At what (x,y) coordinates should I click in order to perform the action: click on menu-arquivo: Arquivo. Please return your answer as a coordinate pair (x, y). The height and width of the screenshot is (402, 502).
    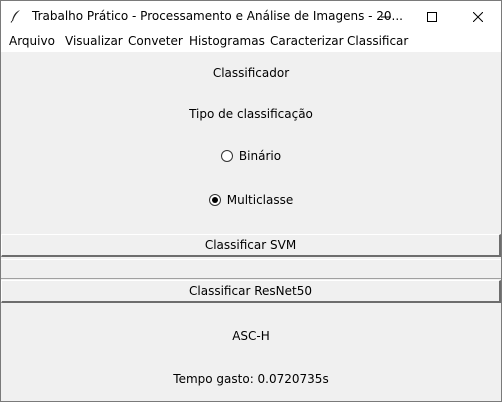
    Looking at the image, I should click on (32, 41).